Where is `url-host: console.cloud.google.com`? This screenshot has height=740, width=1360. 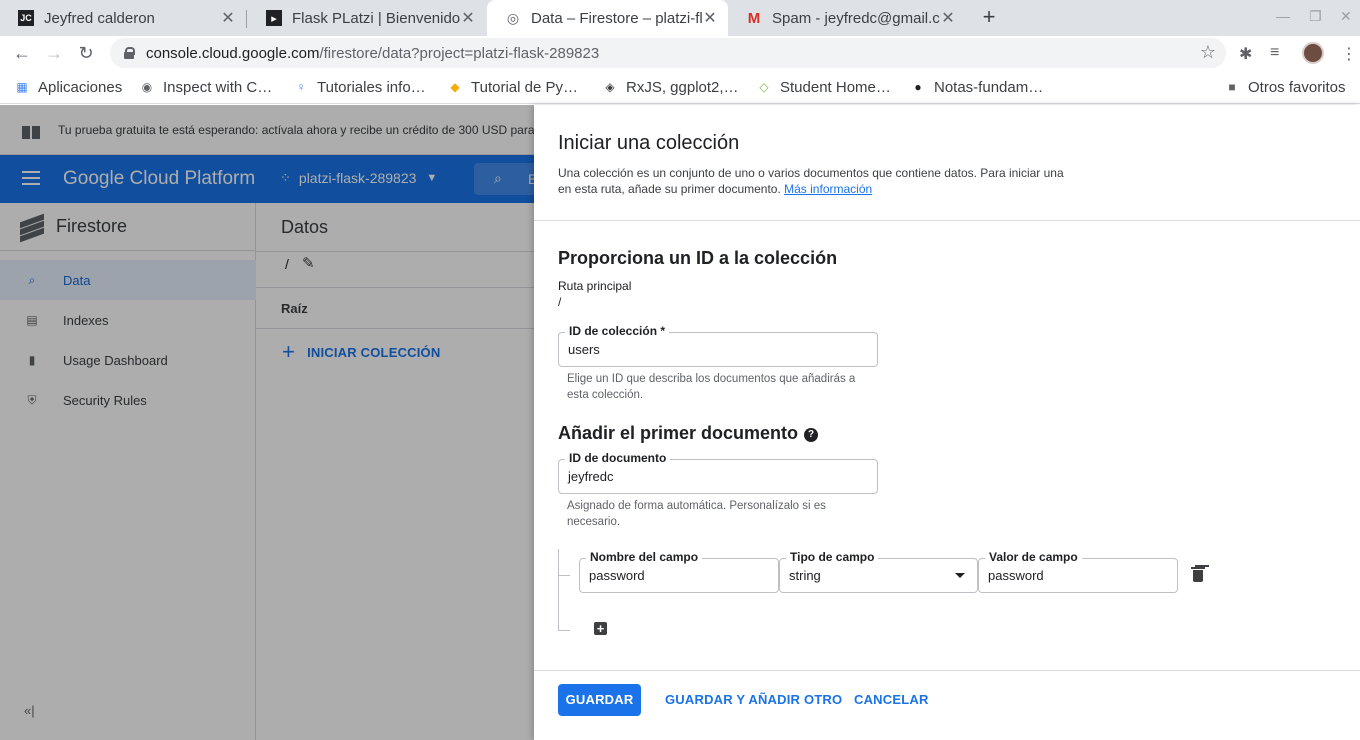
url-host: console.cloud.google.com is located at coordinates (233, 53).